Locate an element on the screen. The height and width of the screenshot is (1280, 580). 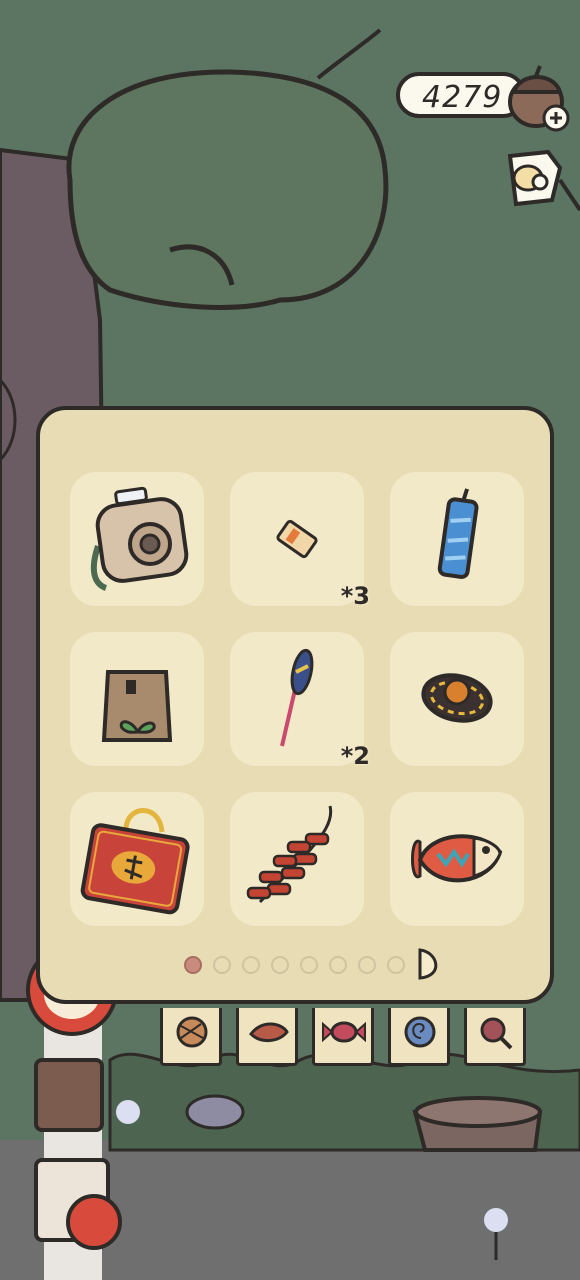
leaf-icon is located at coordinates (269, 1032).